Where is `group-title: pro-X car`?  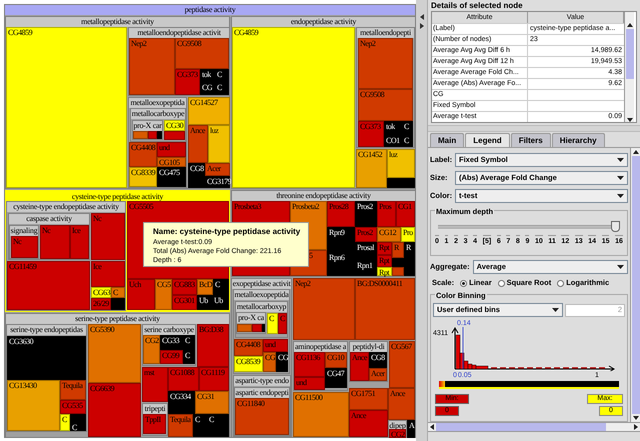 group-title: pro-X car is located at coordinates (147, 126).